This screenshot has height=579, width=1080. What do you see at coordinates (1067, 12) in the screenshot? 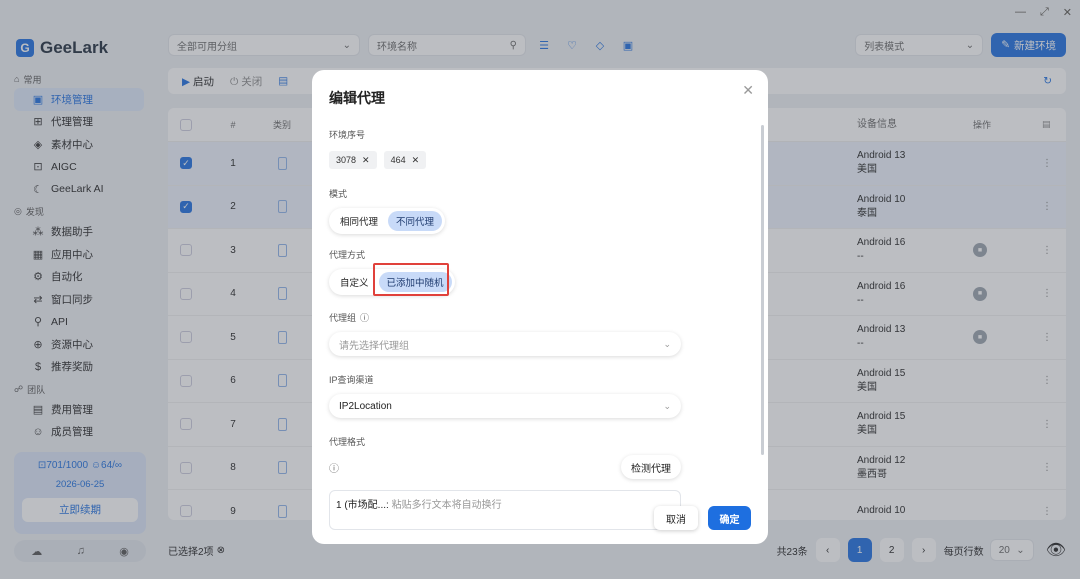
I see `close-window-button: ✕` at bounding box center [1067, 12].